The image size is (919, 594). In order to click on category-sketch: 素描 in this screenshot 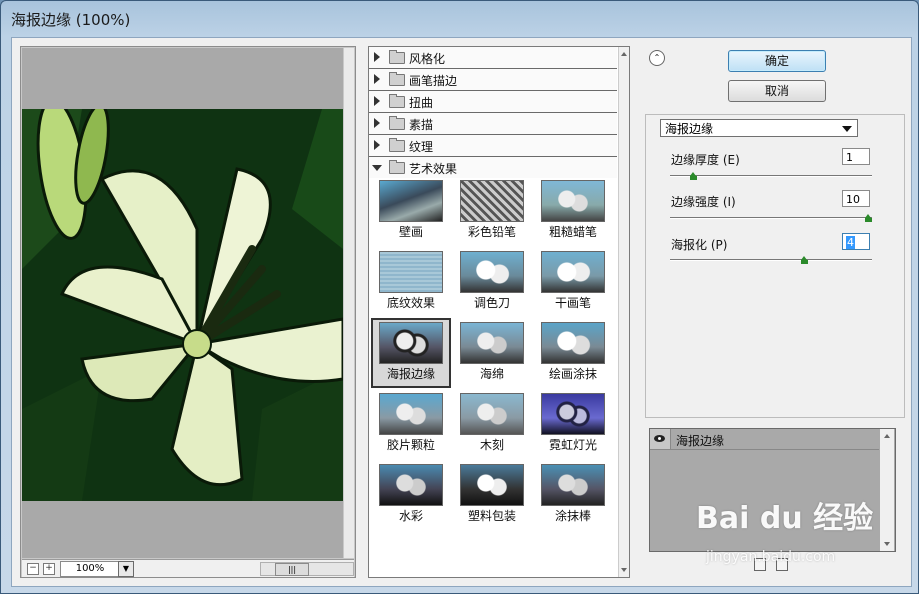, I will do `click(493, 124)`.